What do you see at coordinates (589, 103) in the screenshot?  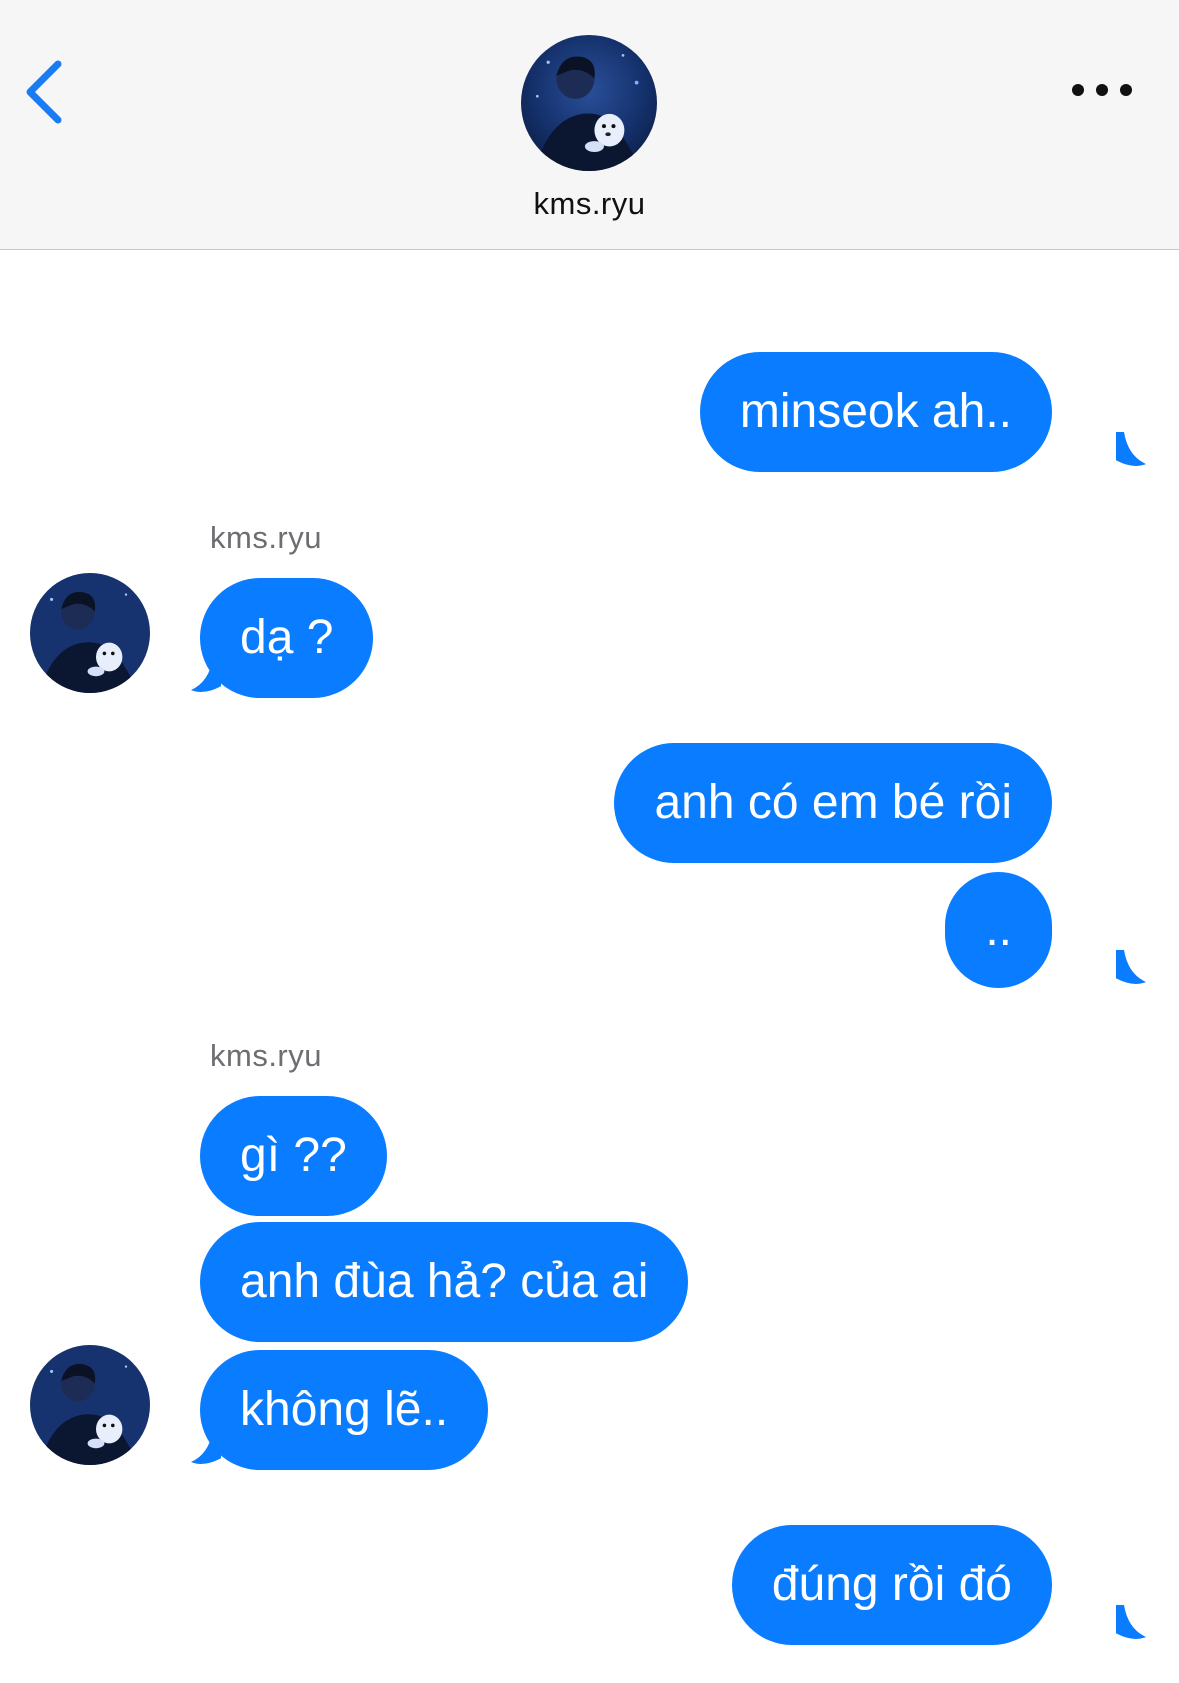 I see `contact-avatar` at bounding box center [589, 103].